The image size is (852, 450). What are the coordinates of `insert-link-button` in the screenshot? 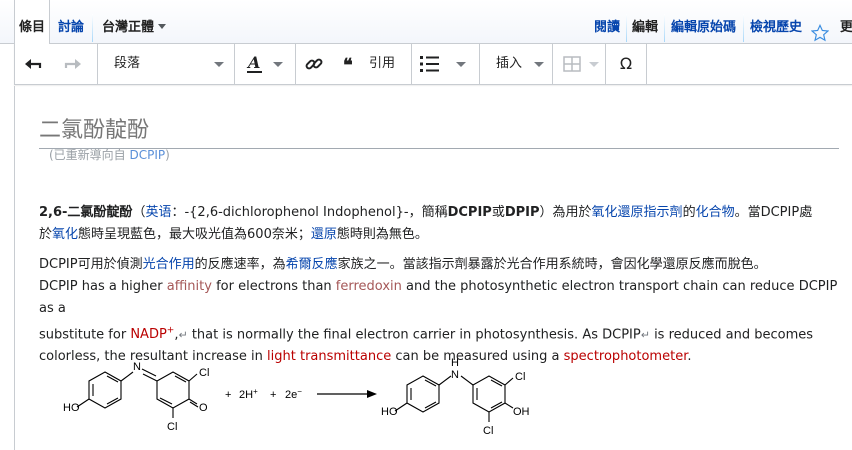 It's located at (314, 64).